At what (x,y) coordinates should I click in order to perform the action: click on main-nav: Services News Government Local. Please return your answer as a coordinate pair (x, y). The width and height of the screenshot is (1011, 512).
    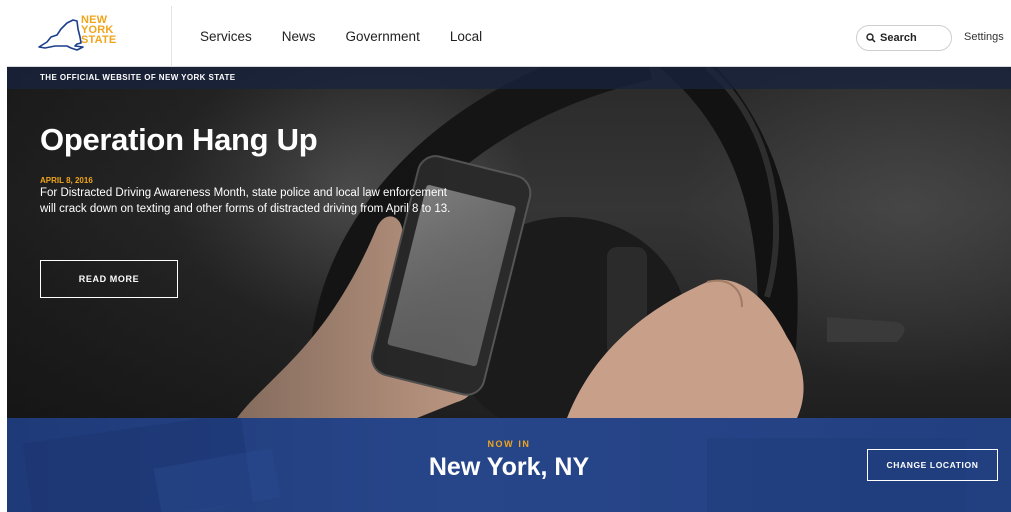
    Looking at the image, I should click on (356, 36).